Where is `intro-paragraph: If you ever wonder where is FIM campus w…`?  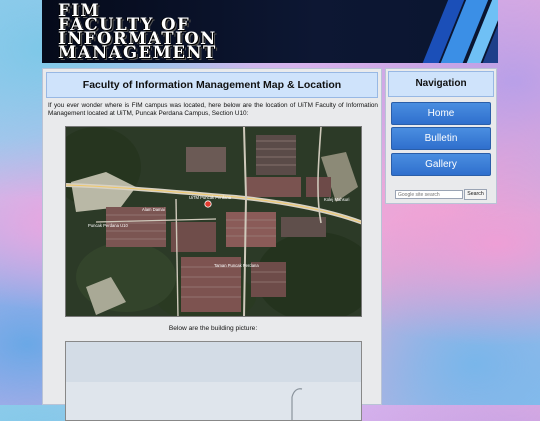
intro-paragraph: If you ever wonder where is FIM campus w… is located at coordinates (213, 109).